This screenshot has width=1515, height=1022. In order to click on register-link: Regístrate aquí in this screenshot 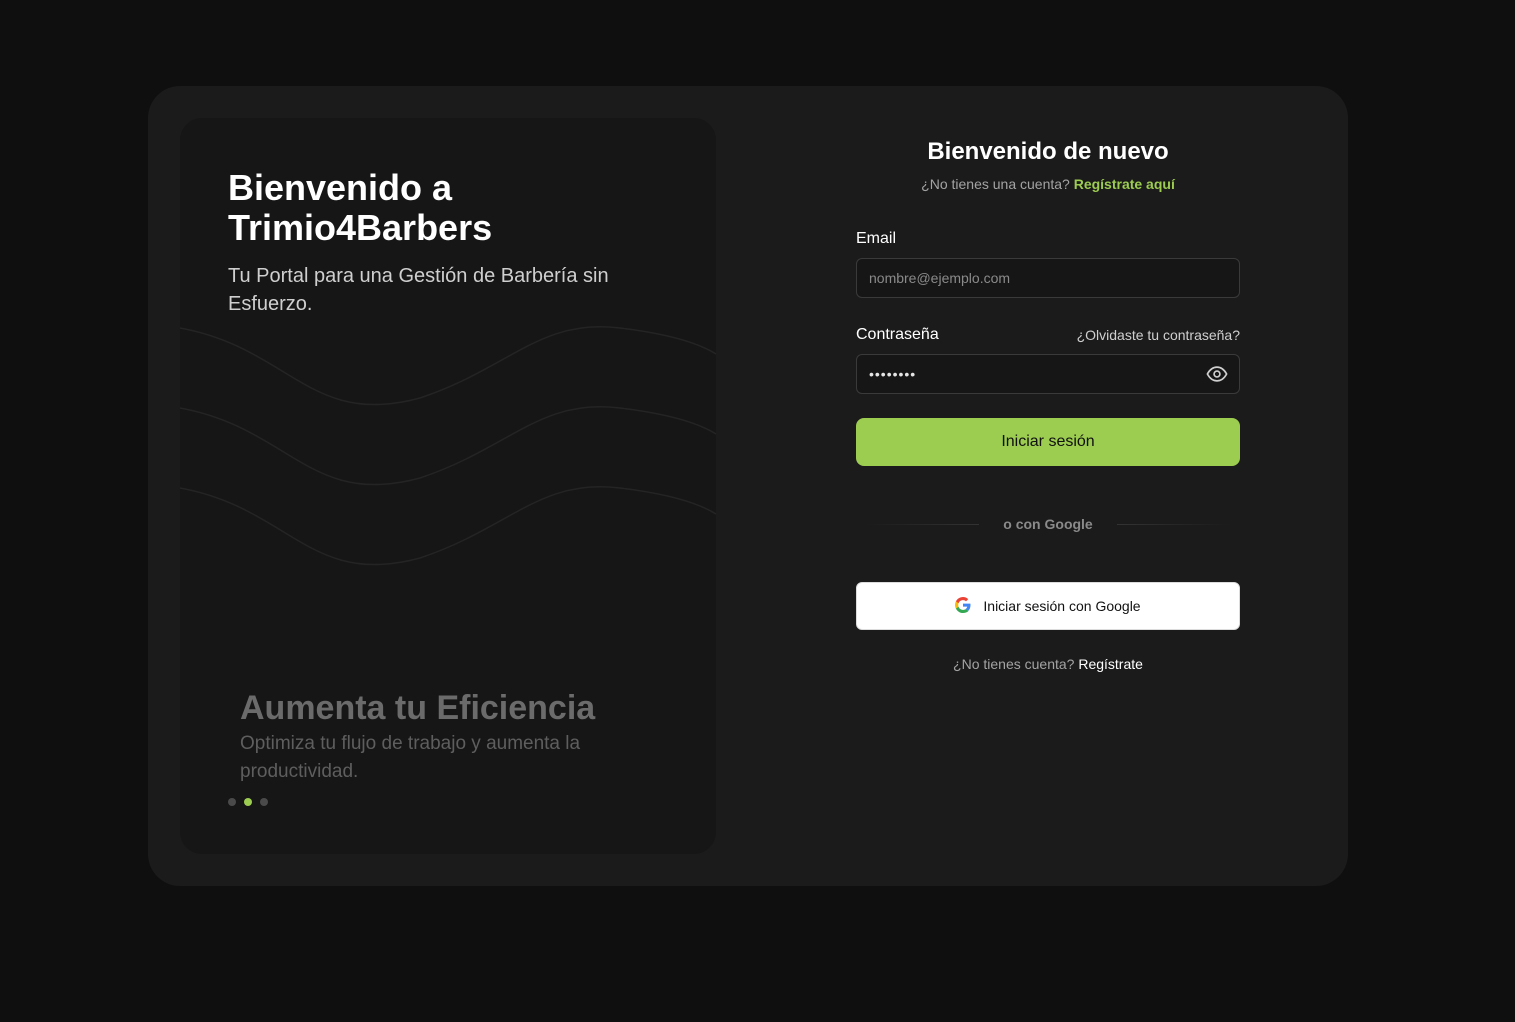, I will do `click(1124, 184)`.